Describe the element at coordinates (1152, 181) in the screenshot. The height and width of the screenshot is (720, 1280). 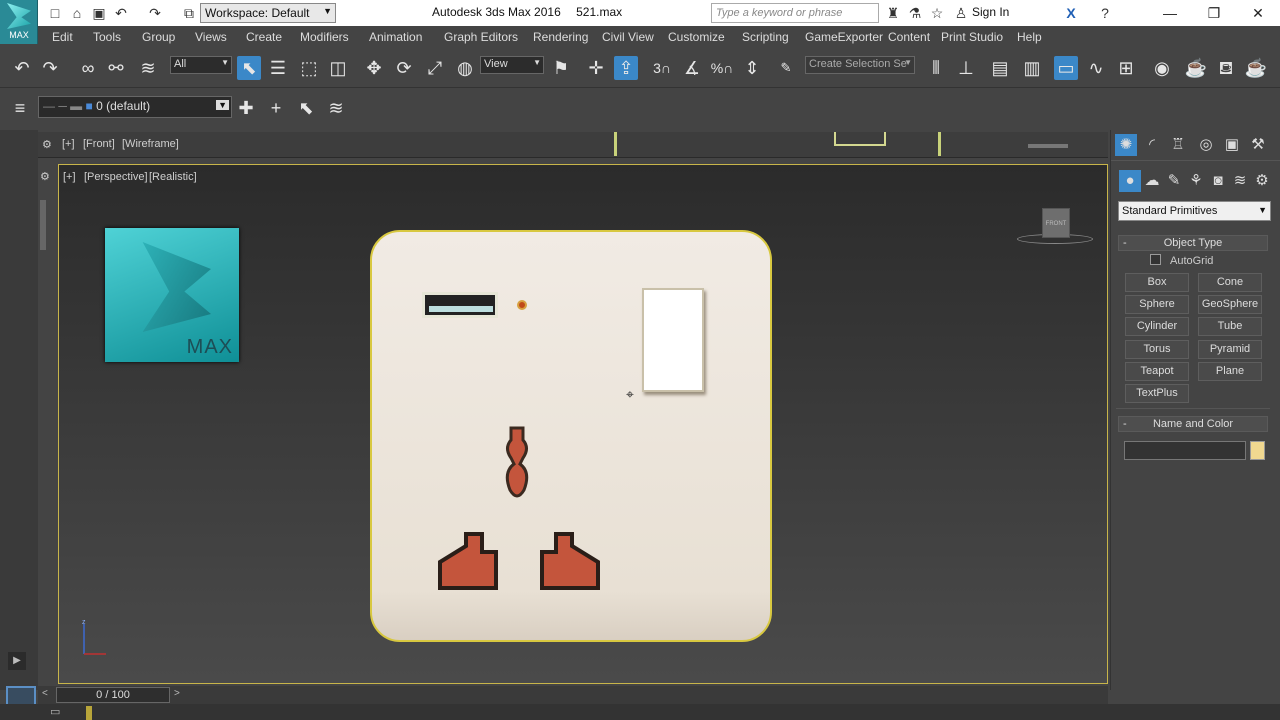
I see `shapes-icon: ☁` at that location.